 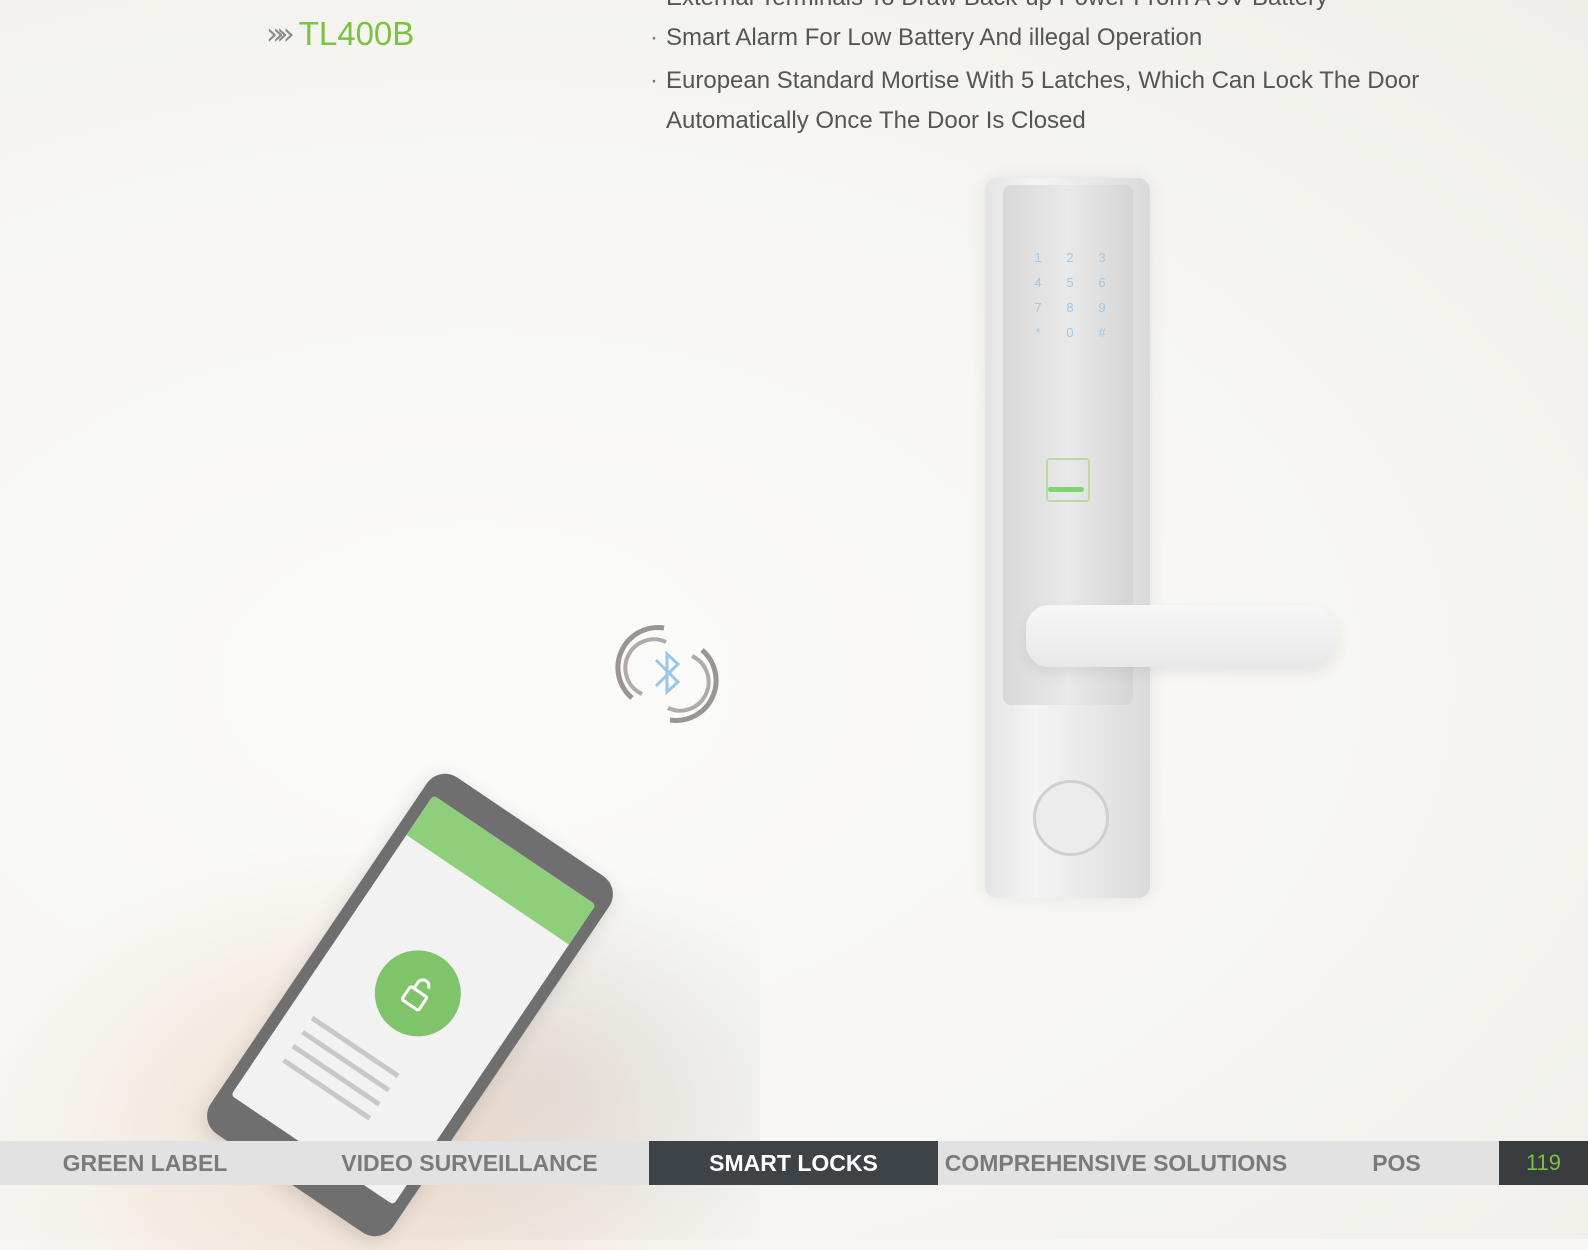 I want to click on page-number: 119, so click(x=1543, y=1163).